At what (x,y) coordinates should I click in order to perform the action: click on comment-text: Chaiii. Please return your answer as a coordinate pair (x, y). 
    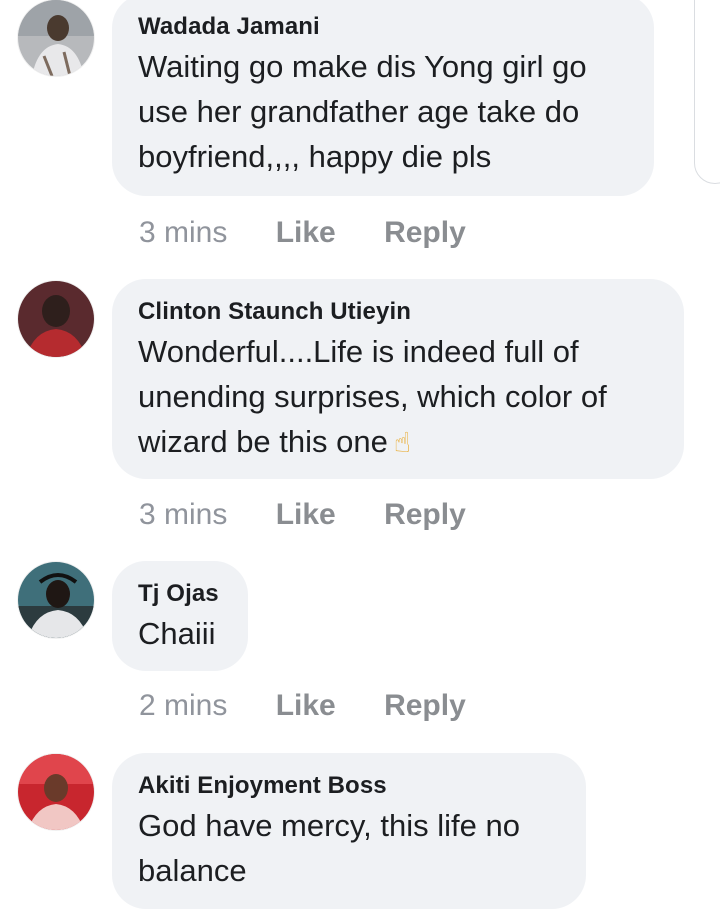
    Looking at the image, I should click on (177, 633).